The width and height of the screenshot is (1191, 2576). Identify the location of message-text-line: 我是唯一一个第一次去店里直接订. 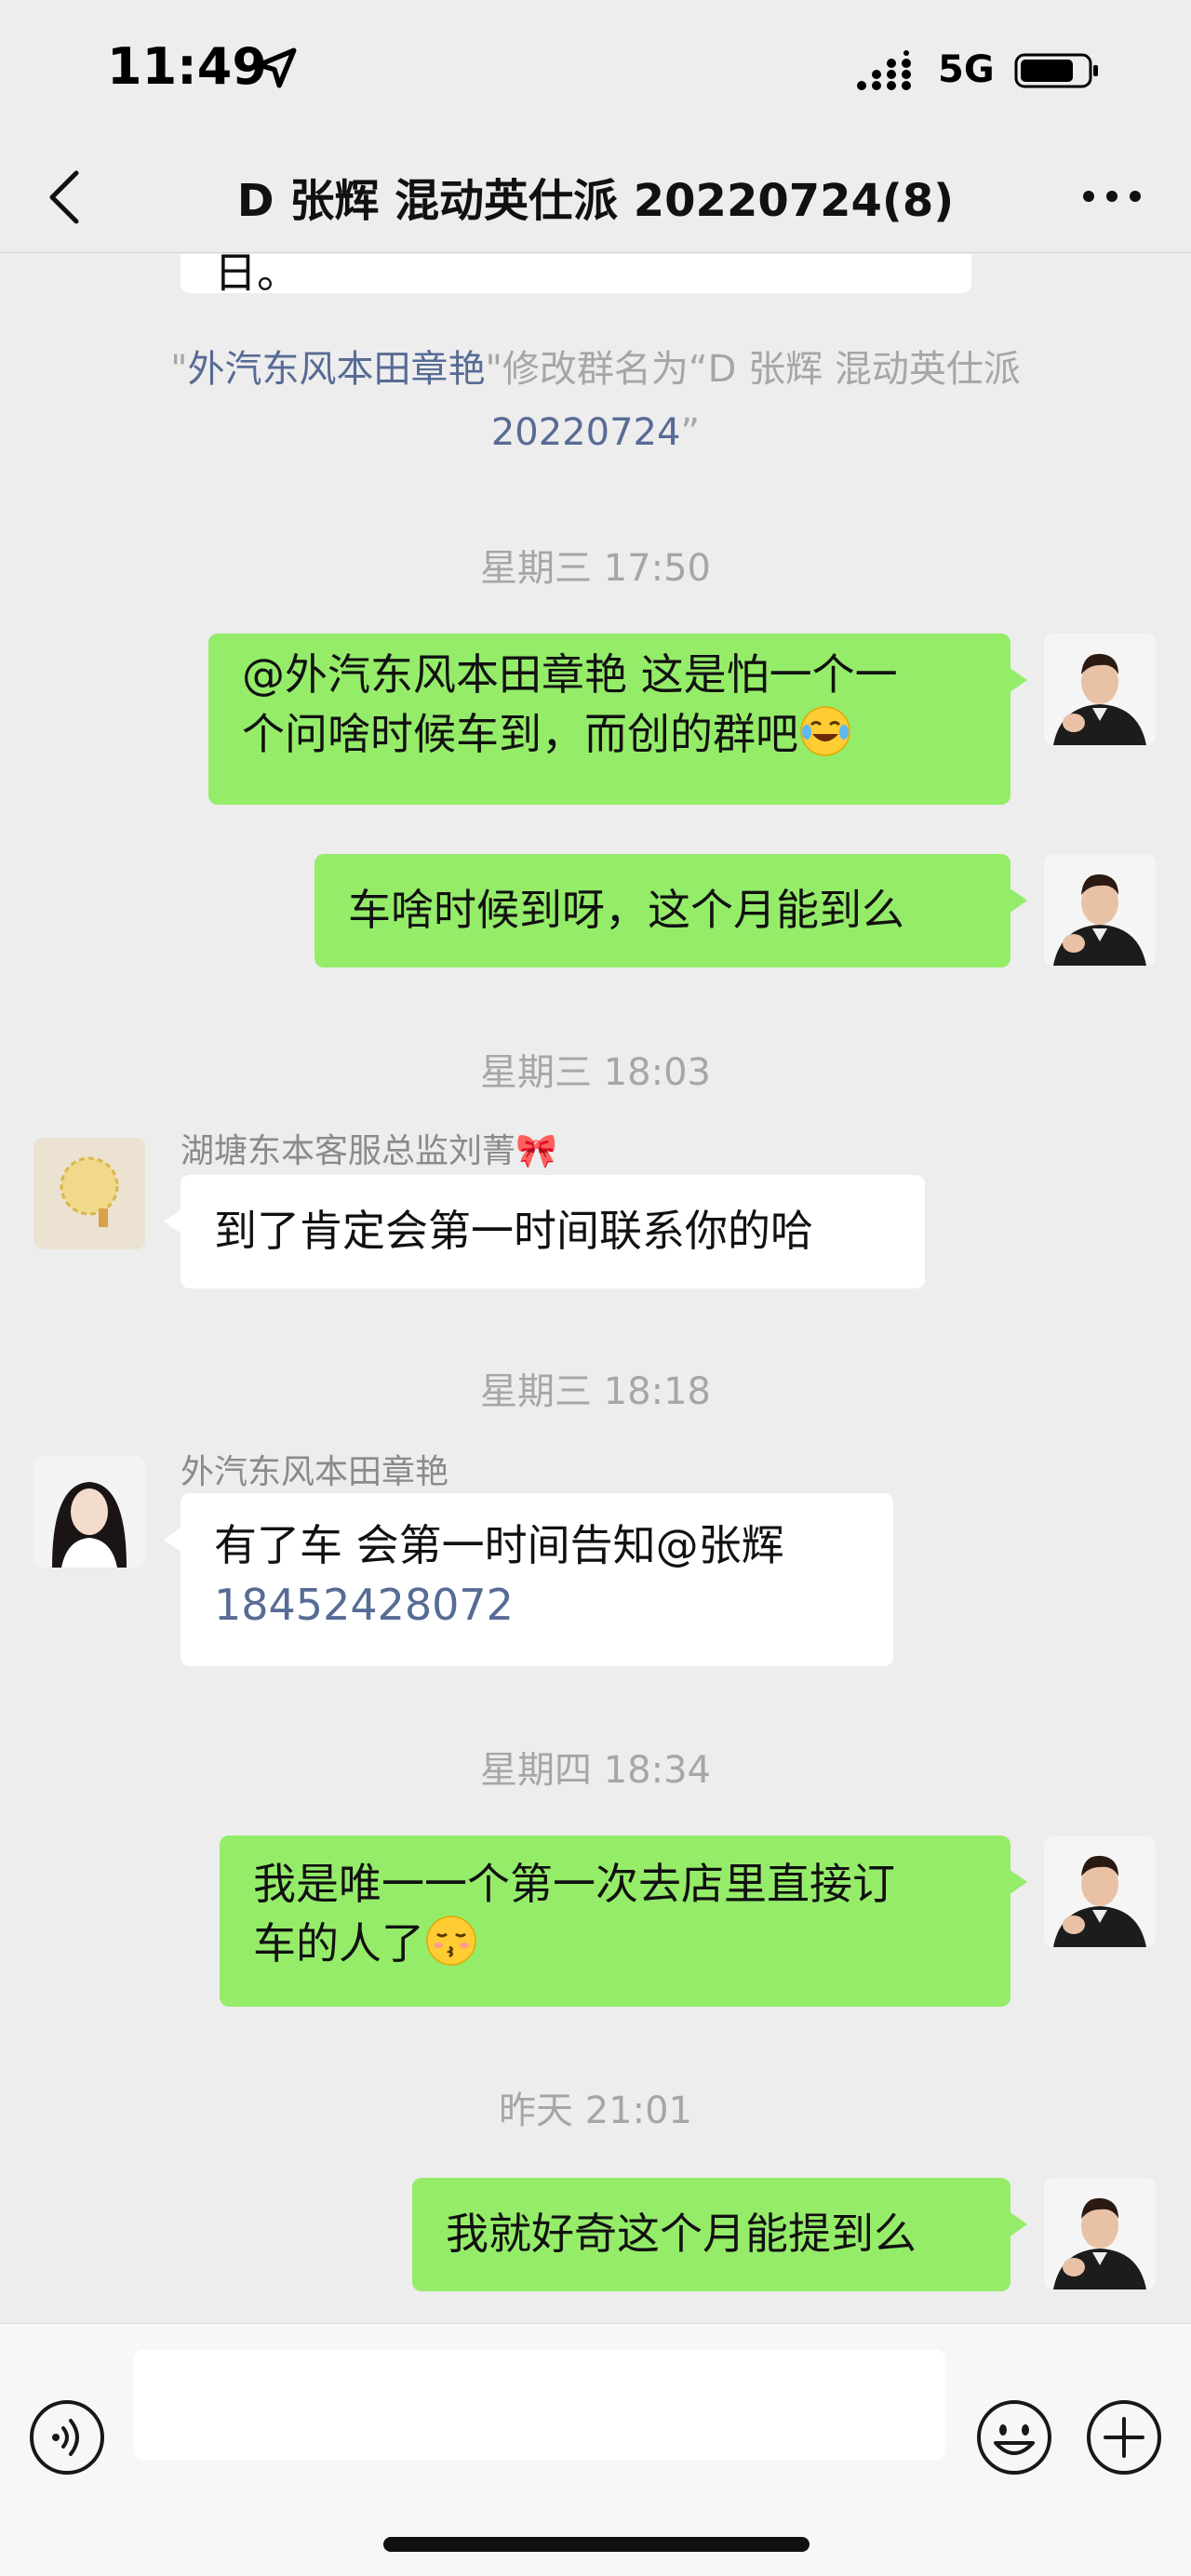
(574, 1884).